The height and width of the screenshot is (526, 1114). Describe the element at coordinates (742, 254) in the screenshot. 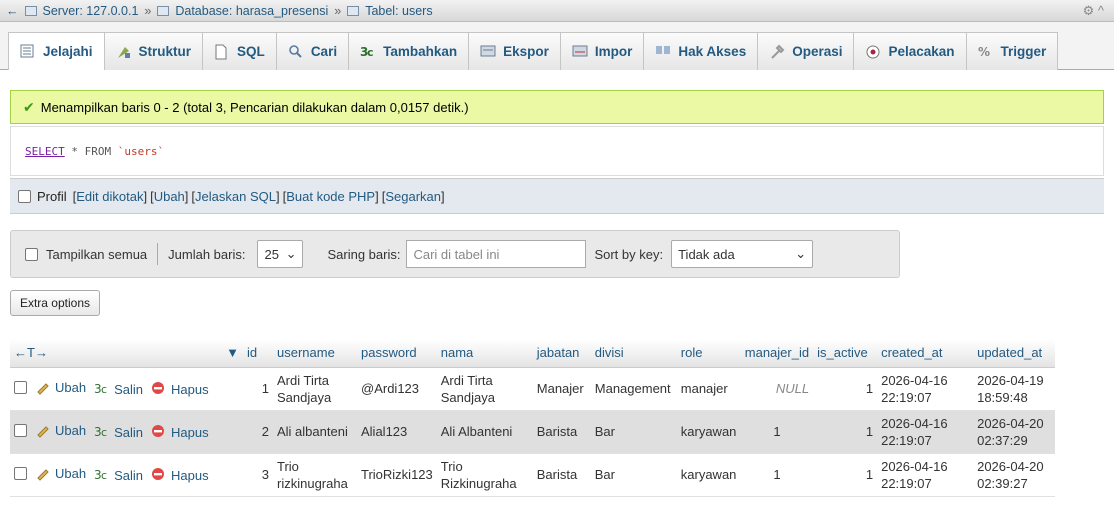

I see `sort-select: Tidak ada ⌄` at that location.